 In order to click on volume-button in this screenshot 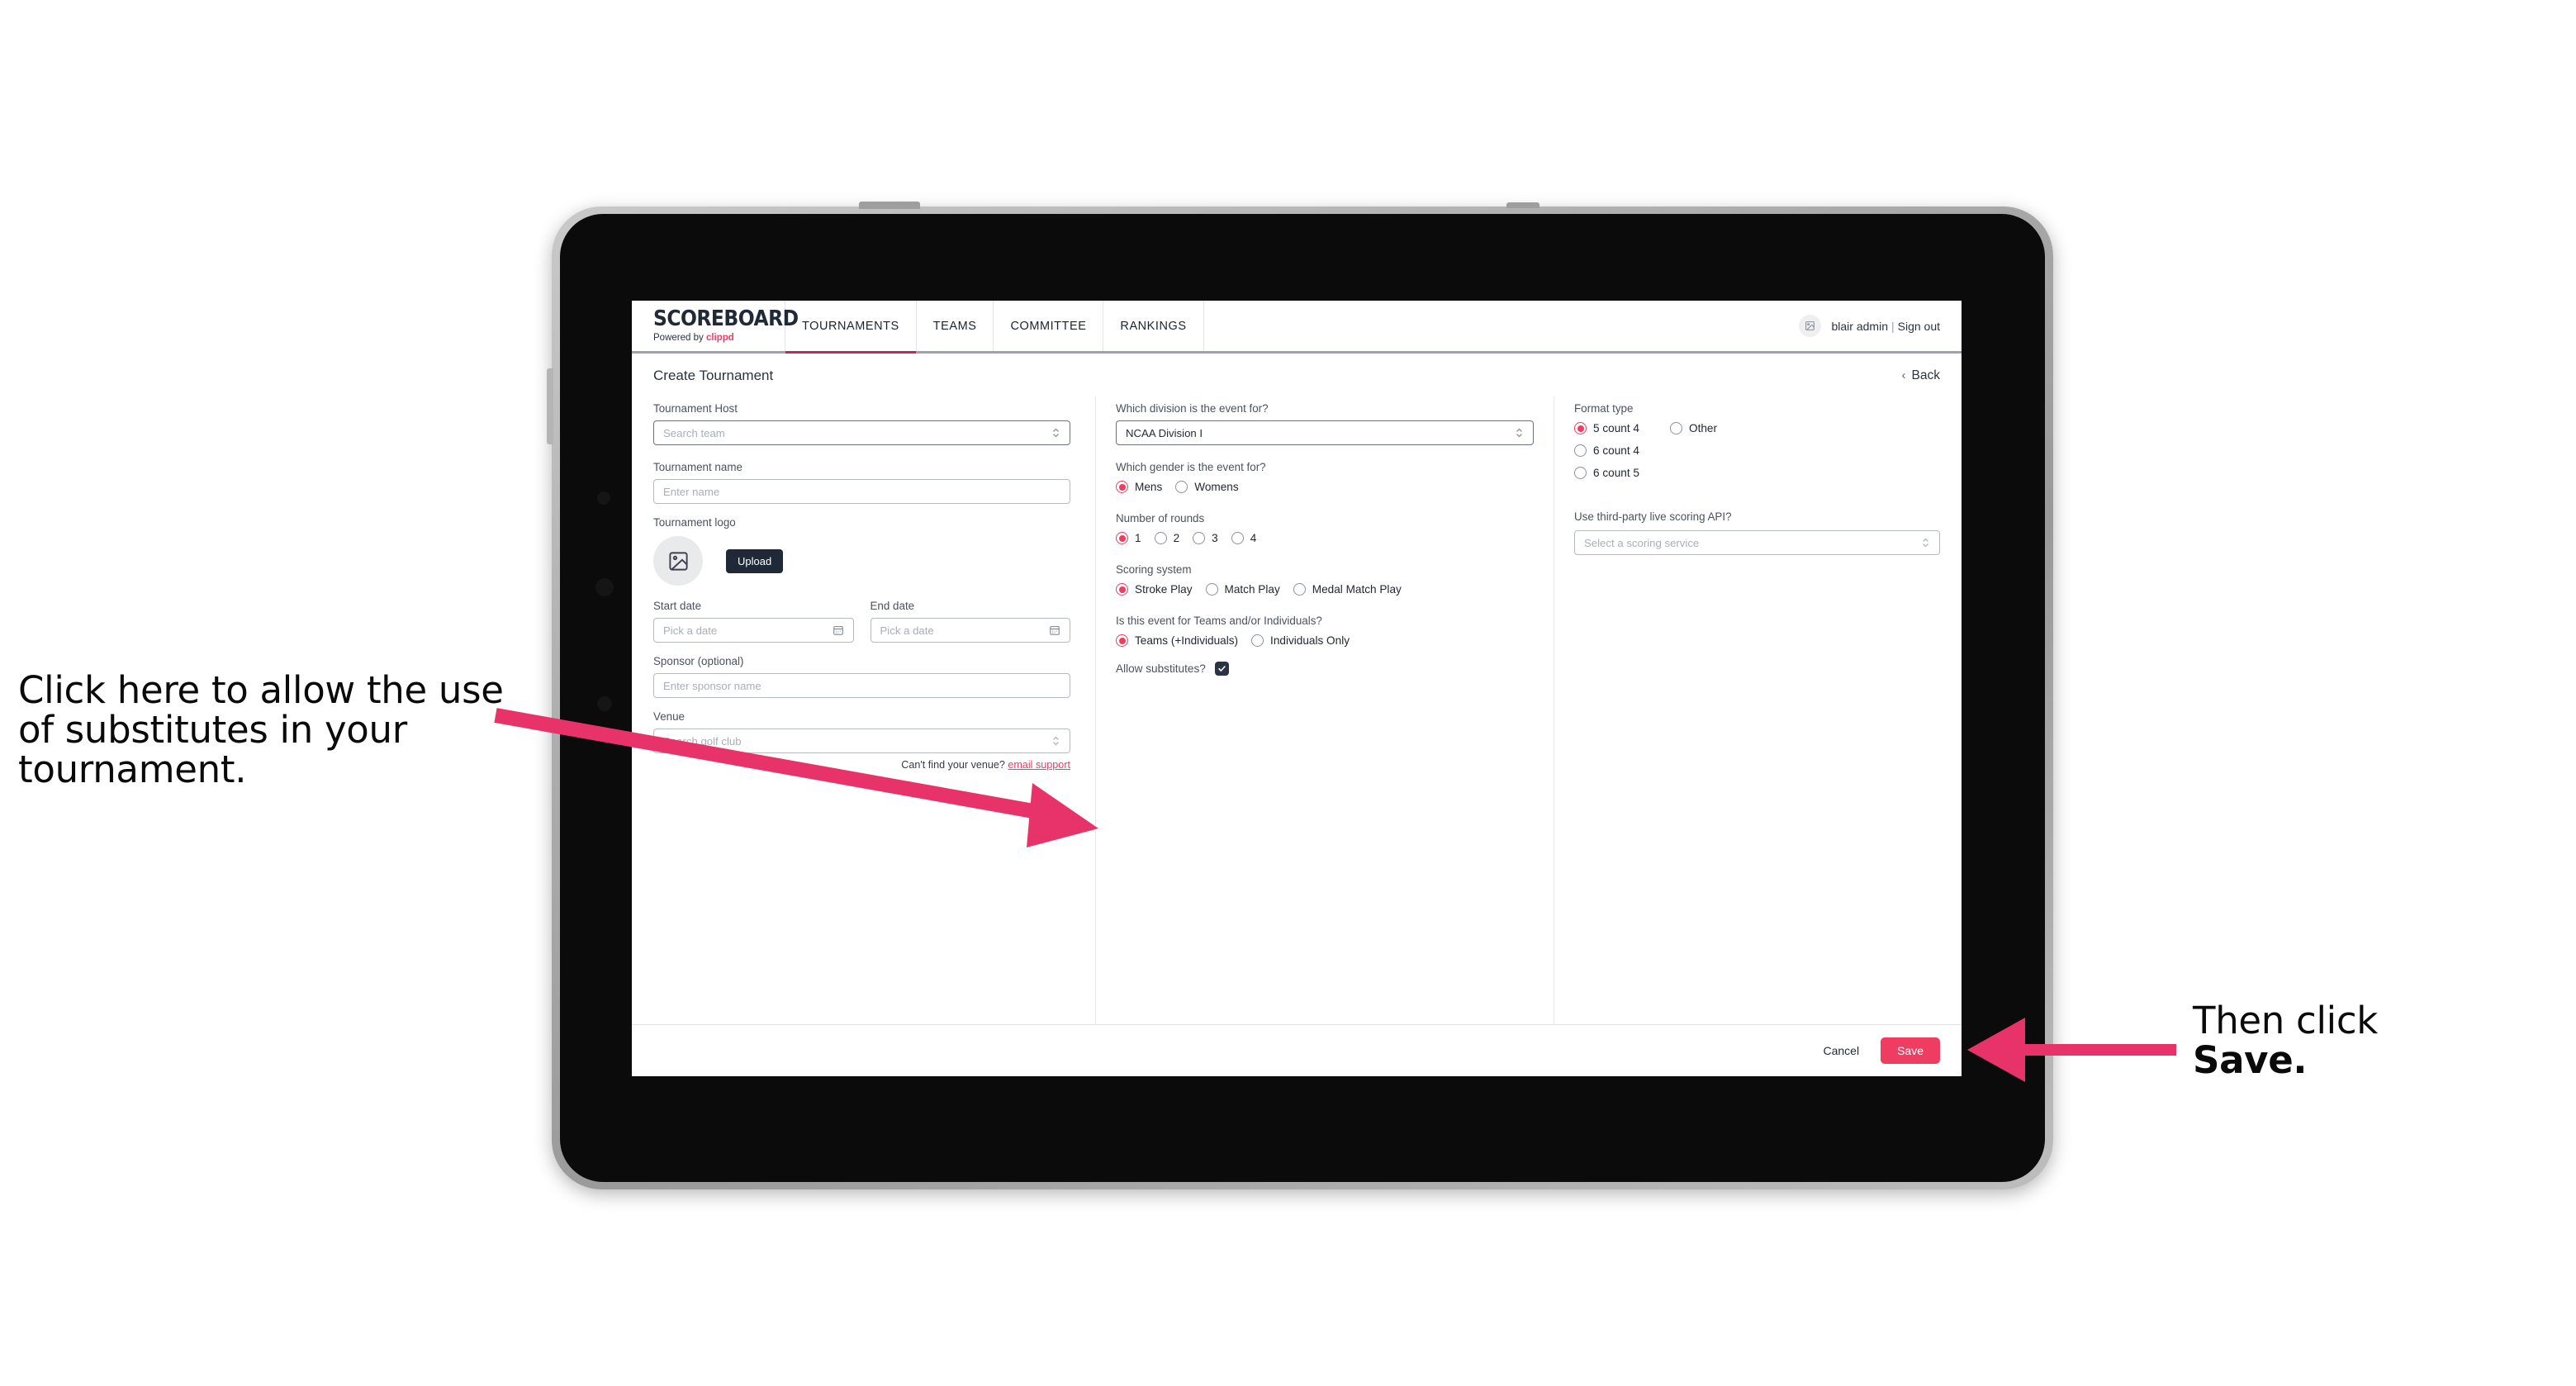, I will do `click(1522, 205)`.